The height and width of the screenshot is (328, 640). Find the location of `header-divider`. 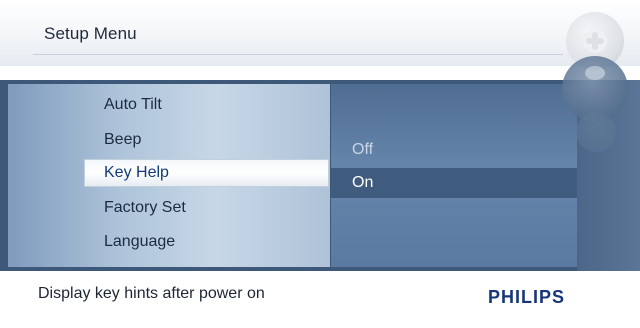

header-divider is located at coordinates (298, 54).